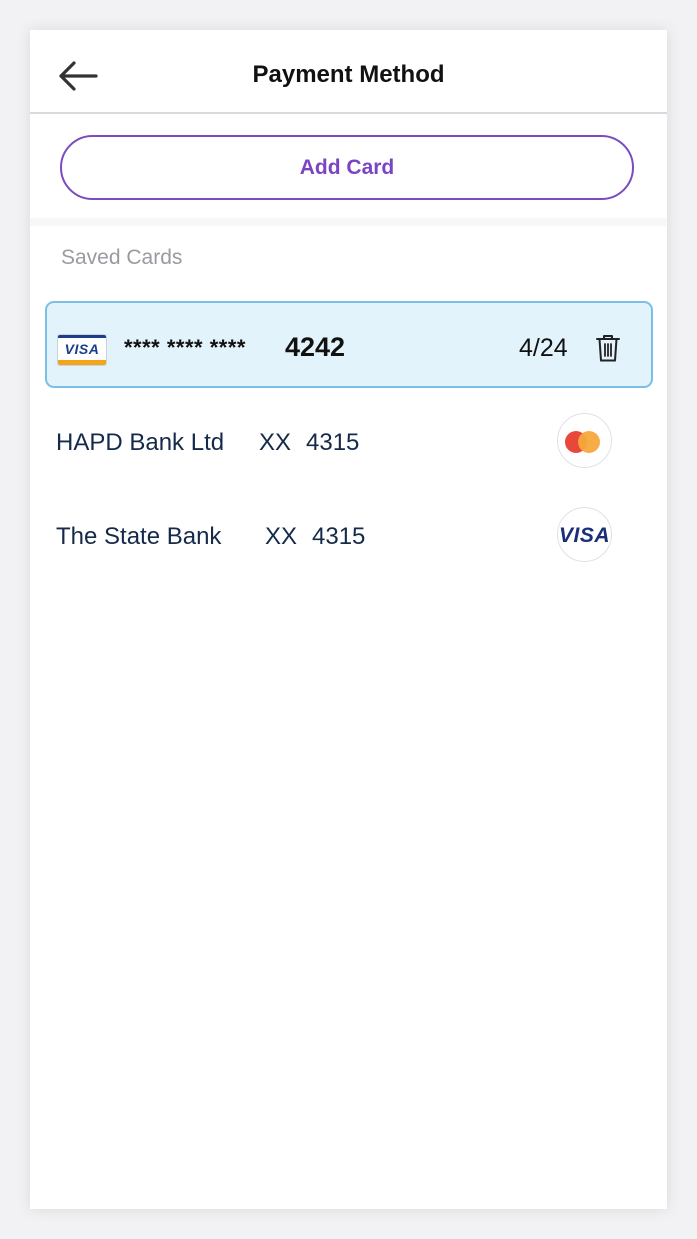 This screenshot has width=697, height=1239. I want to click on app-header: Payment Method, so click(348, 72).